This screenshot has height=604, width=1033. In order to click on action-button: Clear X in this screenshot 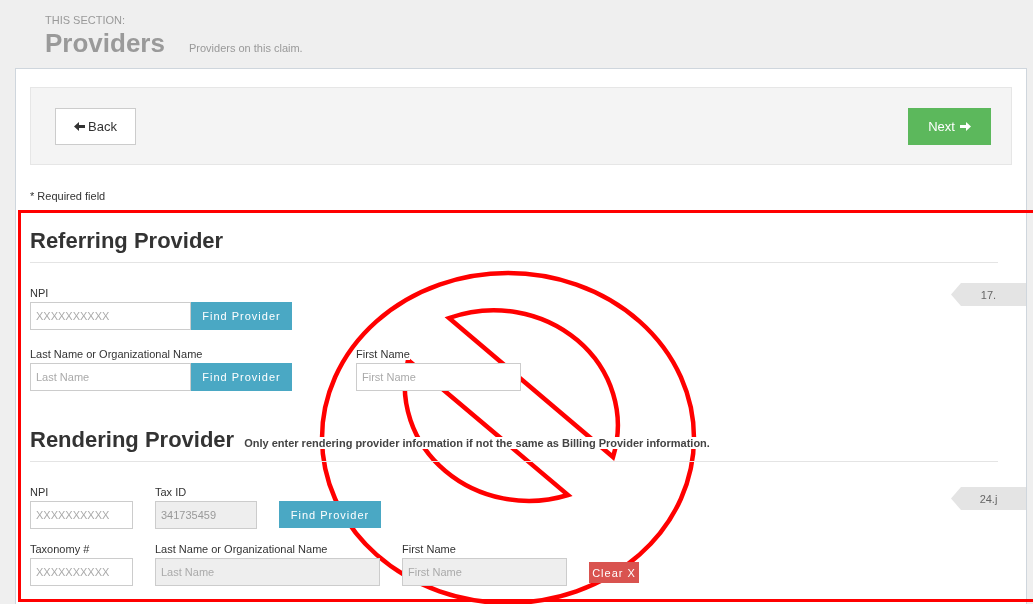, I will do `click(614, 572)`.